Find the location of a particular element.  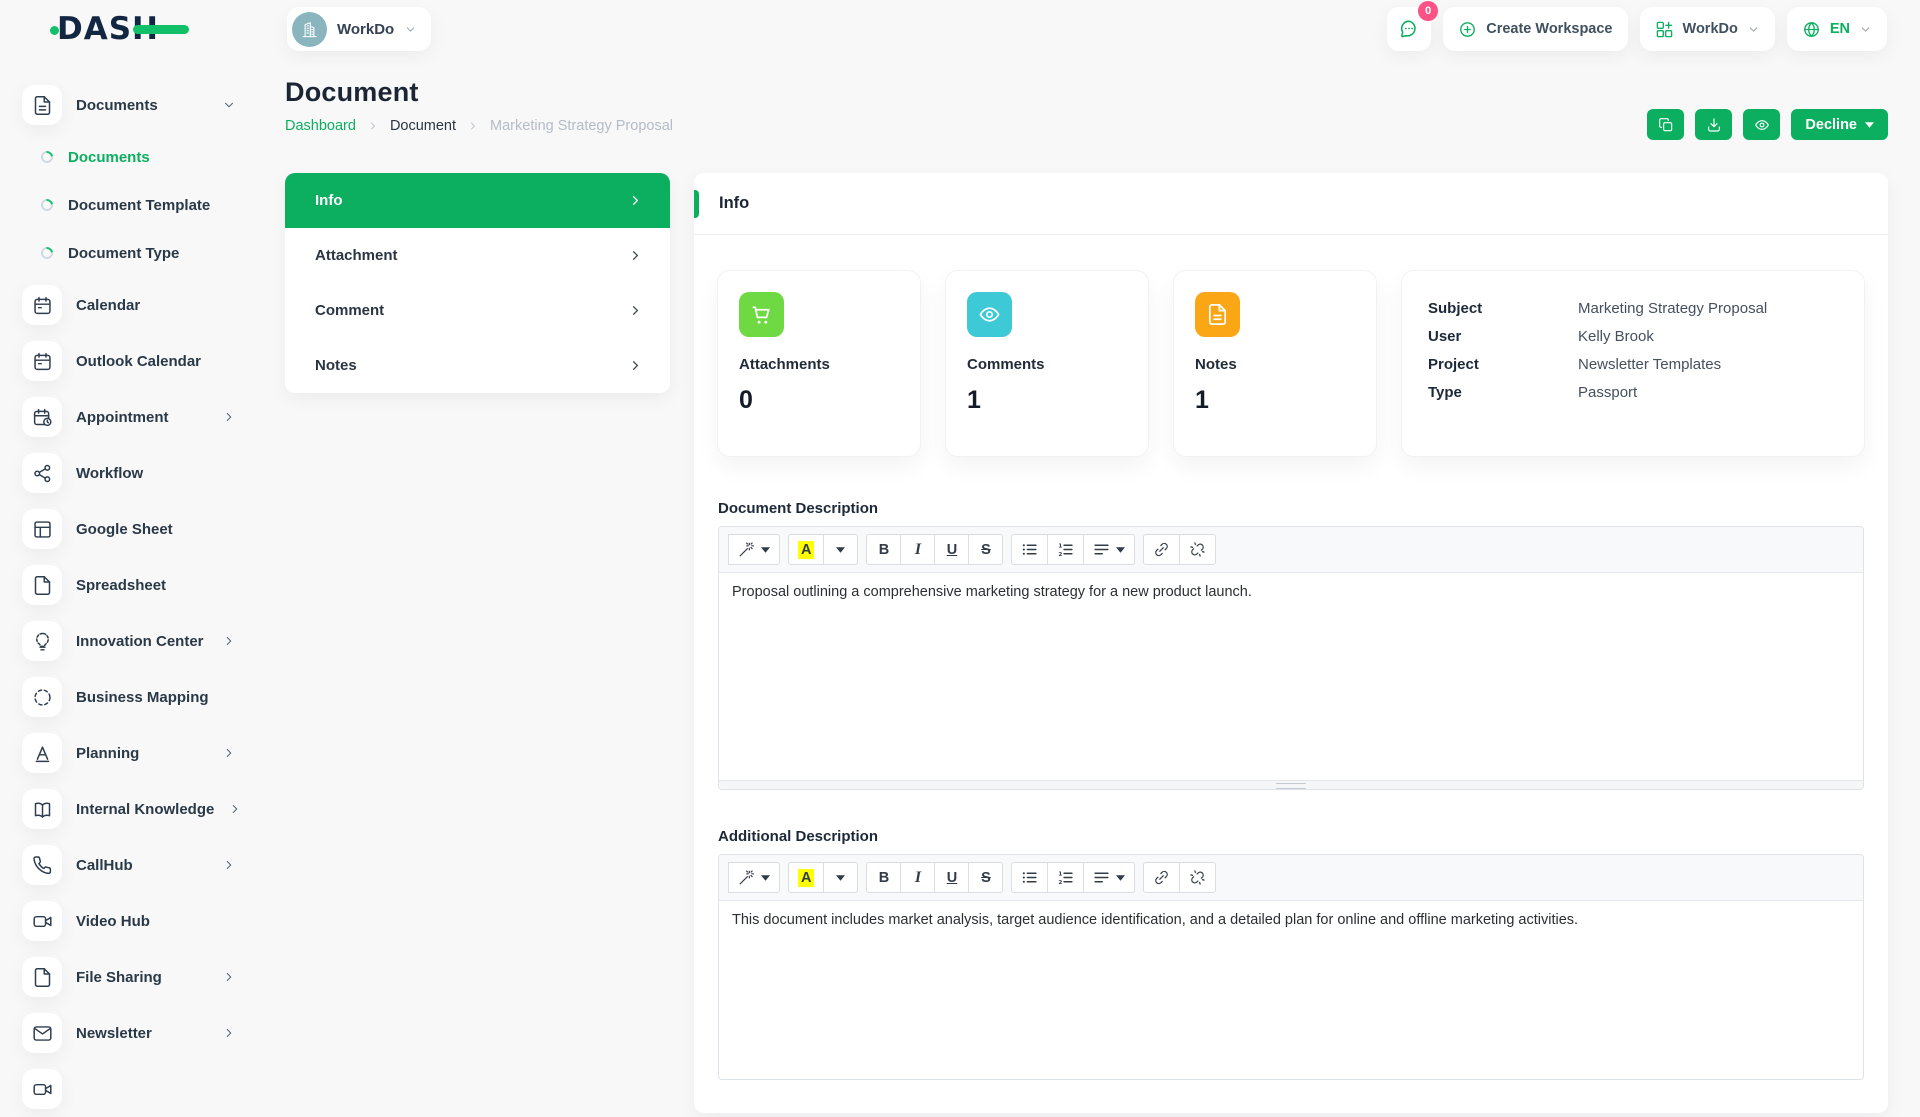

sidebar-item-spreadsheet: Spreadsheet is located at coordinates (129, 585).